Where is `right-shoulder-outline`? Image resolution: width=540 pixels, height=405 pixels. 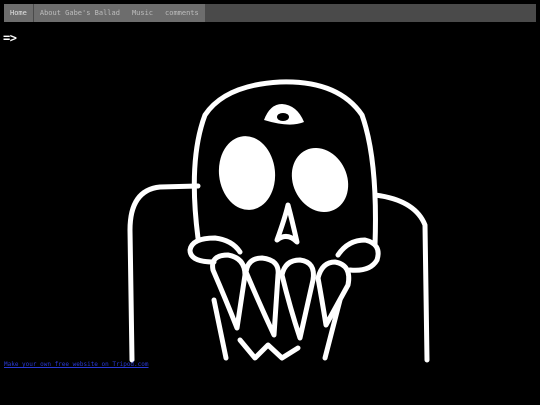 right-shoulder-outline is located at coordinates (401, 277).